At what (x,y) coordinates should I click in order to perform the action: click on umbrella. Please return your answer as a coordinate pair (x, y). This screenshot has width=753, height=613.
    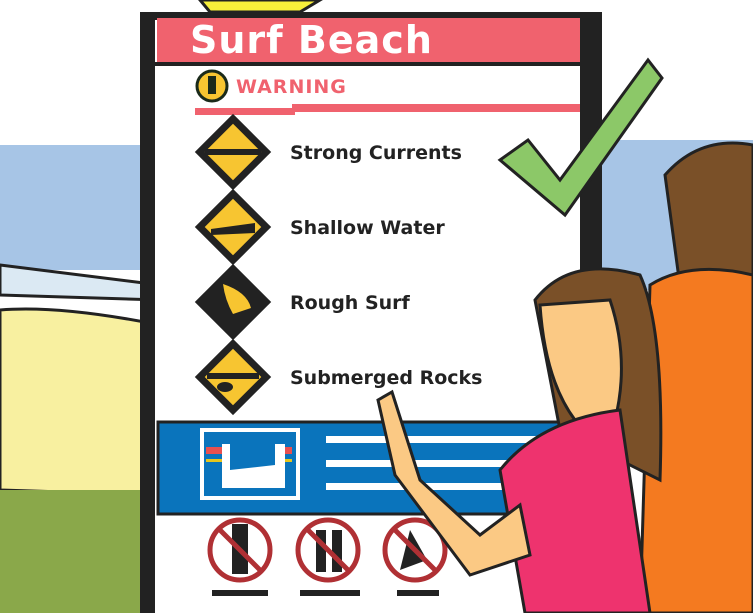
    Looking at the image, I should click on (260, 7).